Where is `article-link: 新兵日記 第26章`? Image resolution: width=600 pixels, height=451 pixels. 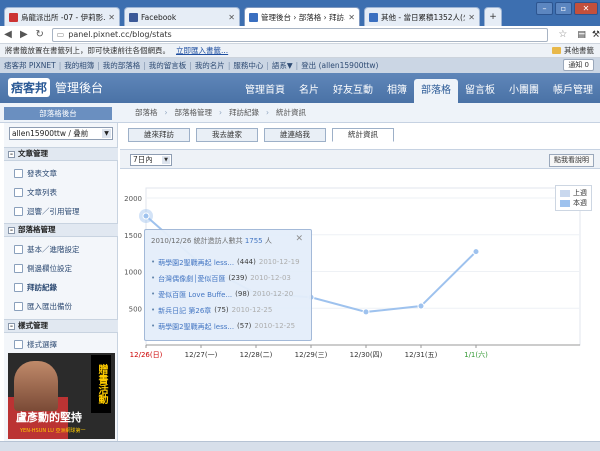
article-link: 新兵日記 第26章 is located at coordinates (184, 311).